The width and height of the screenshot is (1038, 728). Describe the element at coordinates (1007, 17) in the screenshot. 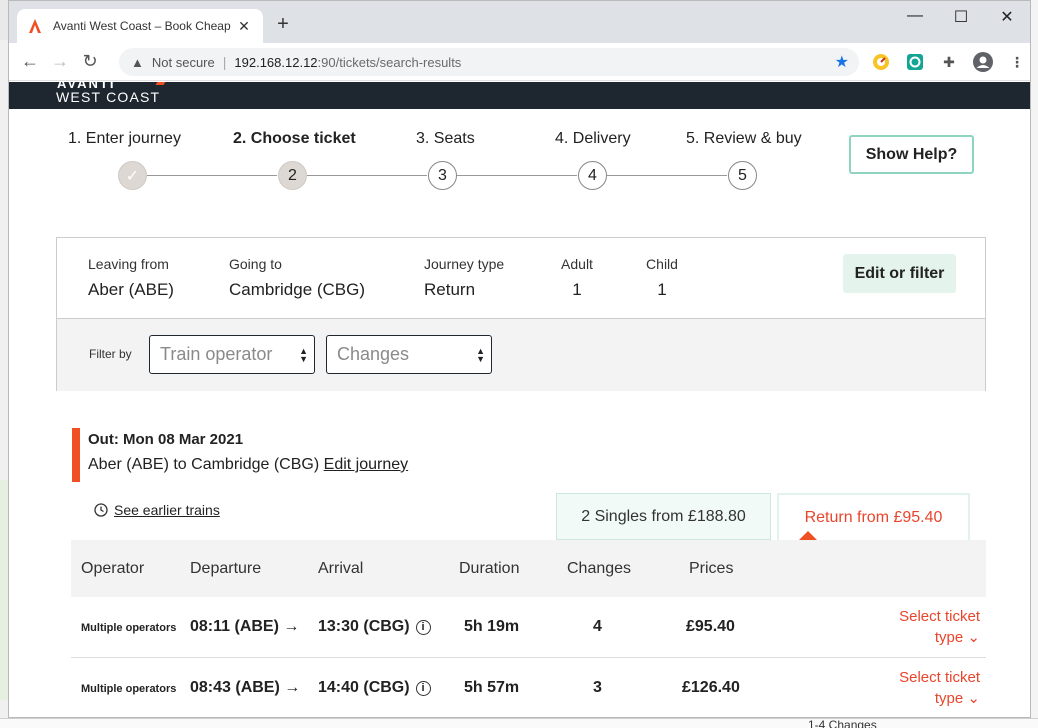

I see `close-window-icon: ✕` at that location.